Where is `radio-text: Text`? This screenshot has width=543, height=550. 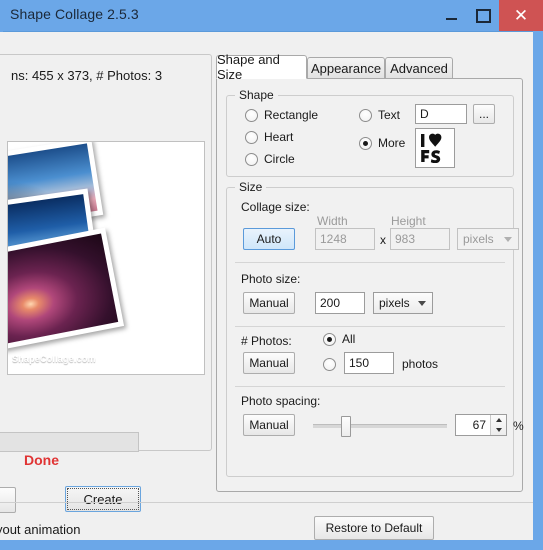 radio-text: Text is located at coordinates (379, 115).